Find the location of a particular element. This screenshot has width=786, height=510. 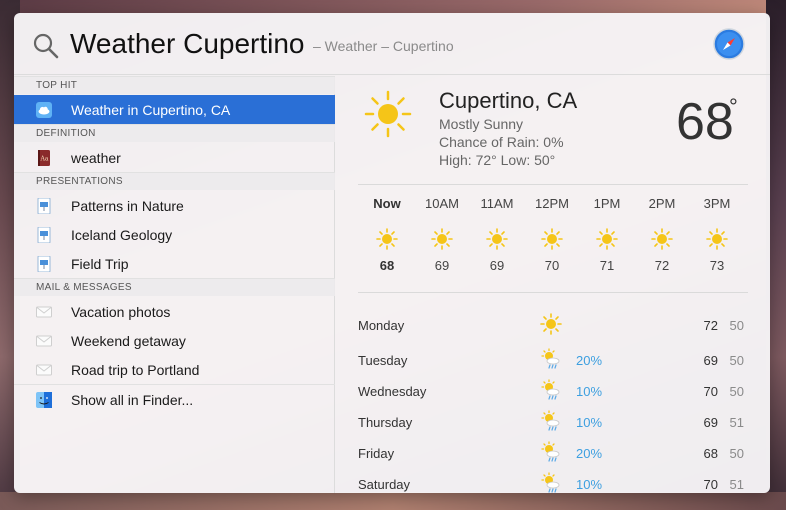

result-label: Vacation photos is located at coordinates (121, 311).